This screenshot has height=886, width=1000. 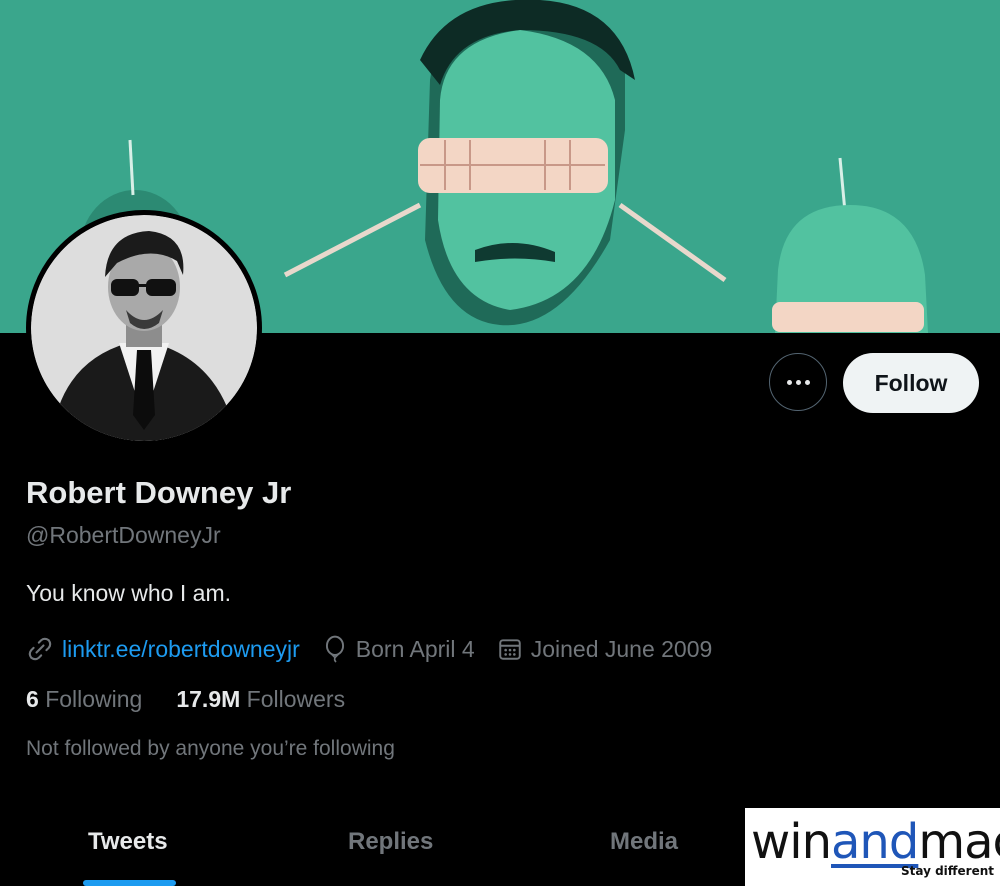 I want to click on profile-joined: Joined June 2009, so click(x=621, y=648).